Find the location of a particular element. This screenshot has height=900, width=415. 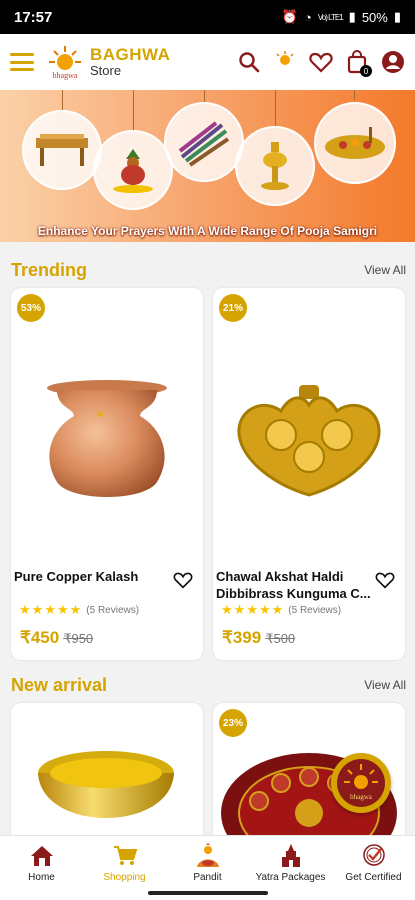

section-title: New arrival is located at coordinates (59, 684).